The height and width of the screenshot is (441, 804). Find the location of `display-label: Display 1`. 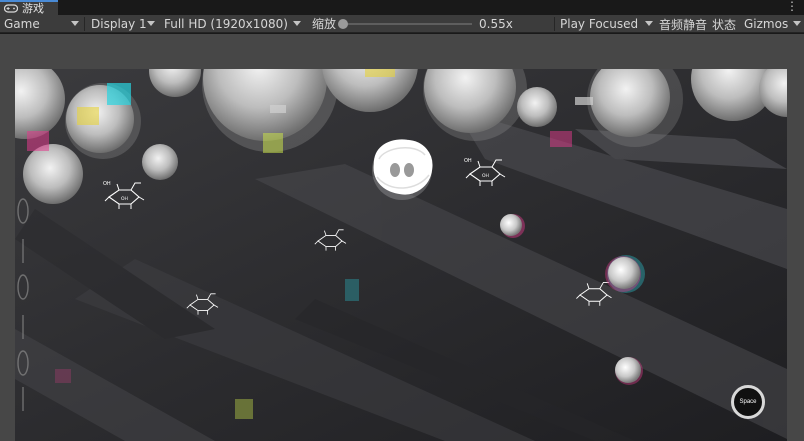

display-label: Display 1 is located at coordinates (119, 24).